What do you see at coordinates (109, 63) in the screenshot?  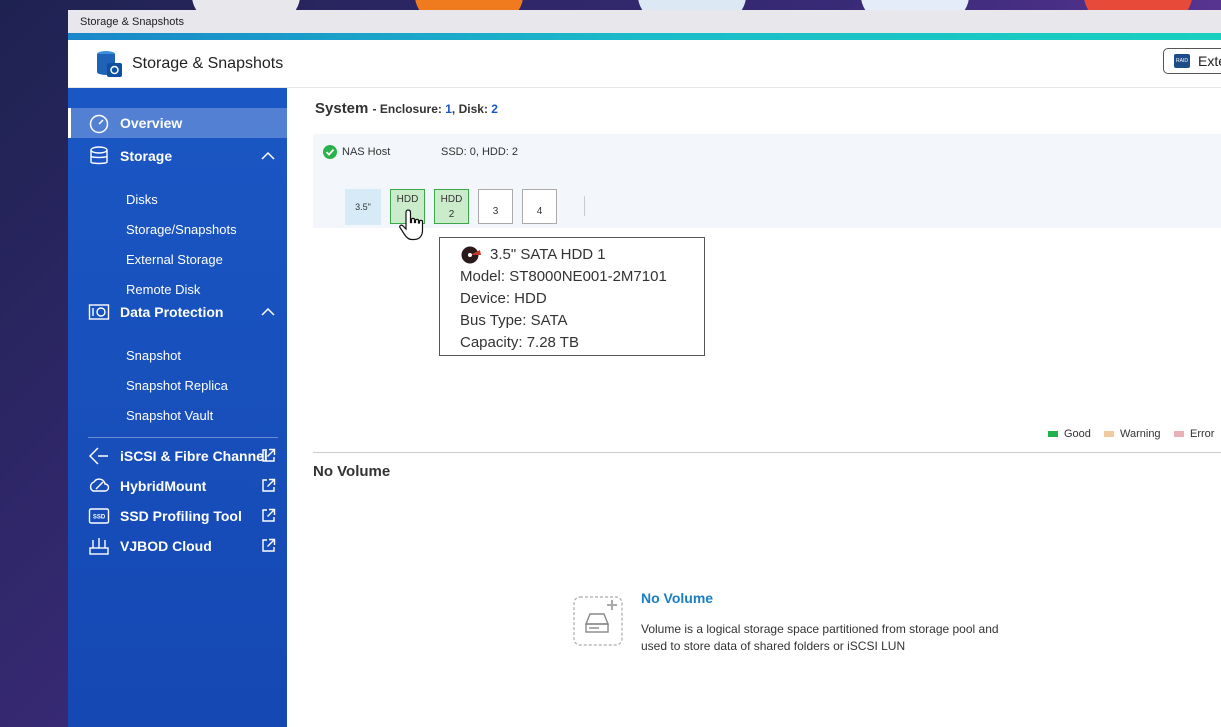 I see `storage-snapshots-app-icon` at bounding box center [109, 63].